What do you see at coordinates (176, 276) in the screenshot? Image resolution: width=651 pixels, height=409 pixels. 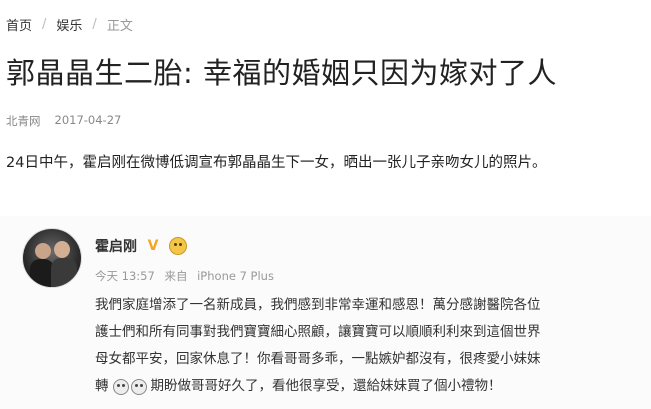 I see `weibo-post-from: 来自` at bounding box center [176, 276].